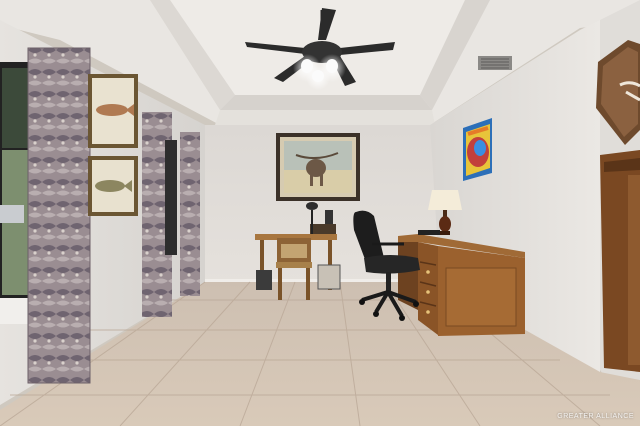 This screenshot has height=426, width=640. Describe the element at coordinates (318, 167) in the screenshot. I see `longhorn-painting` at that location.